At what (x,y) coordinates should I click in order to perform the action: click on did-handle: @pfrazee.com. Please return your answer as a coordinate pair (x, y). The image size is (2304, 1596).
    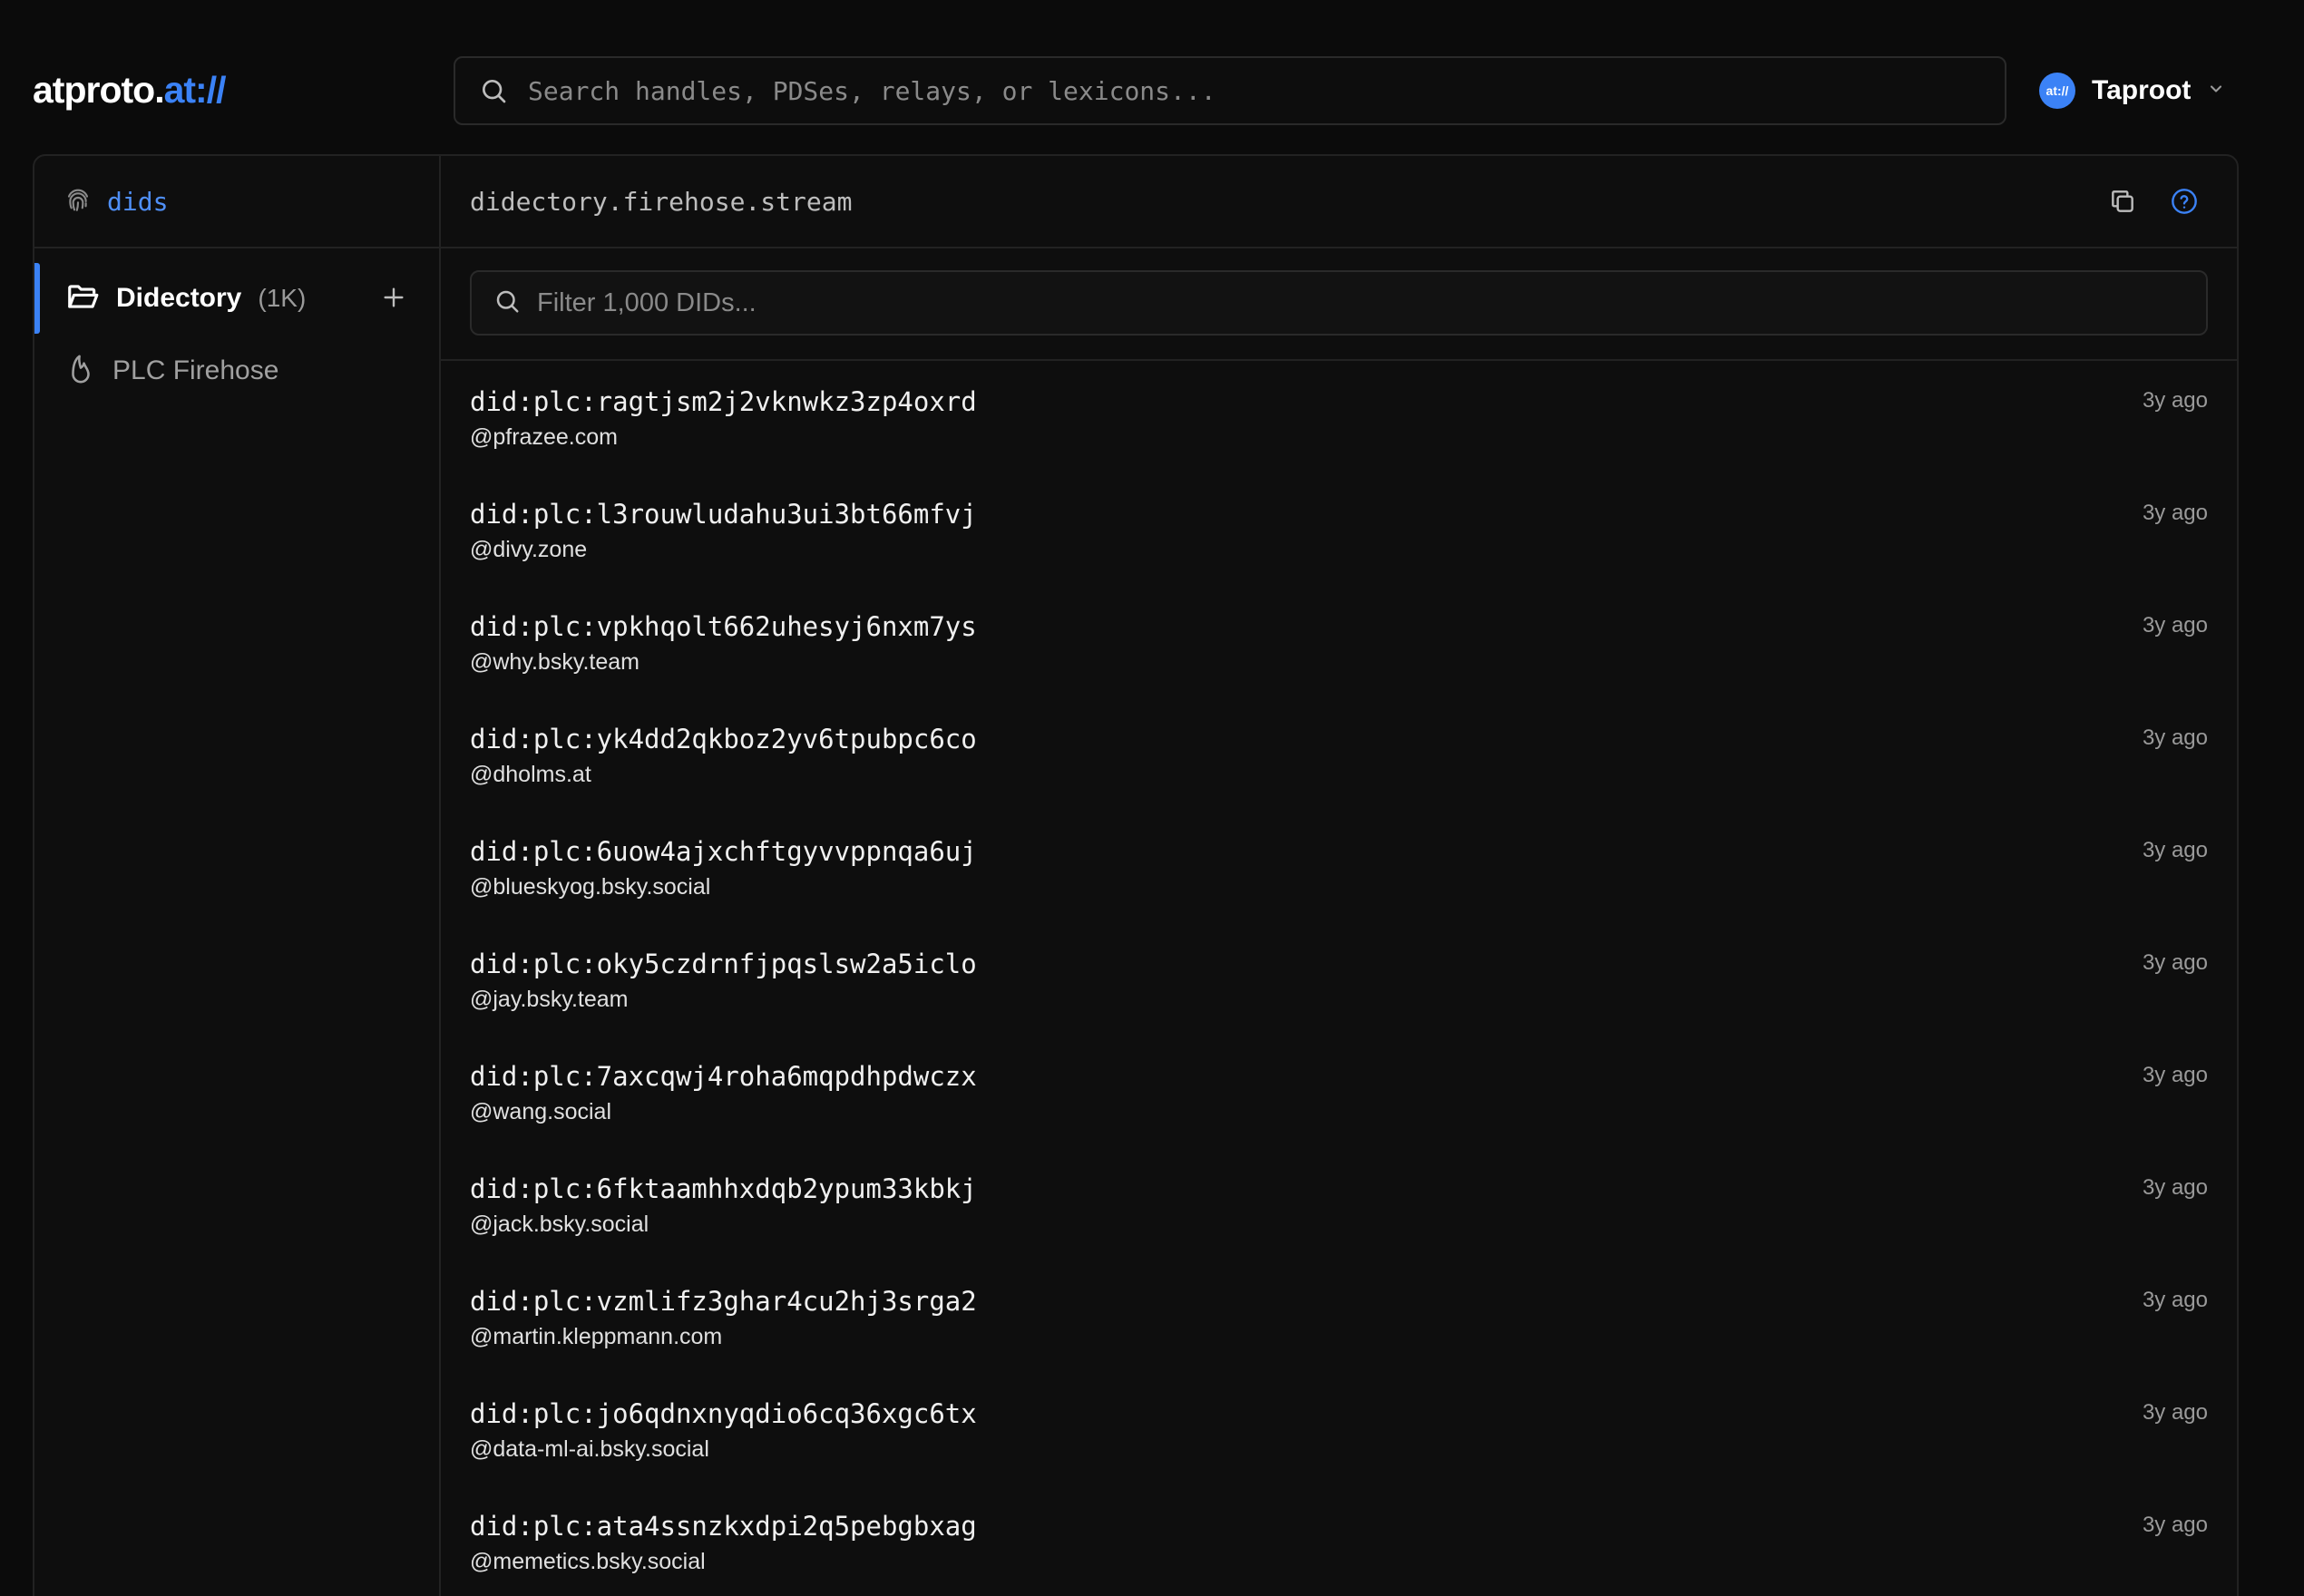
    Looking at the image, I should click on (544, 437).